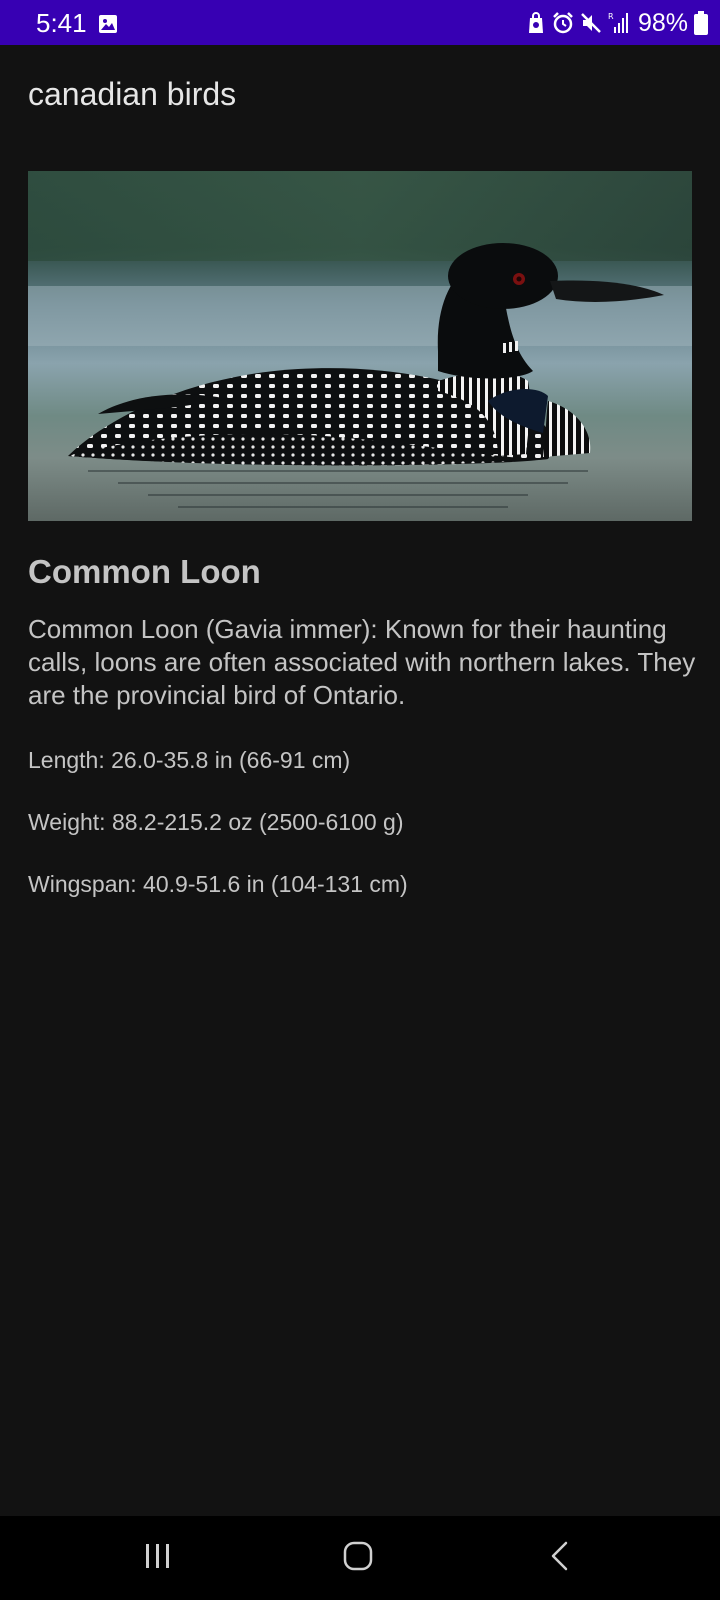  I want to click on home-icon, so click(358, 1558).